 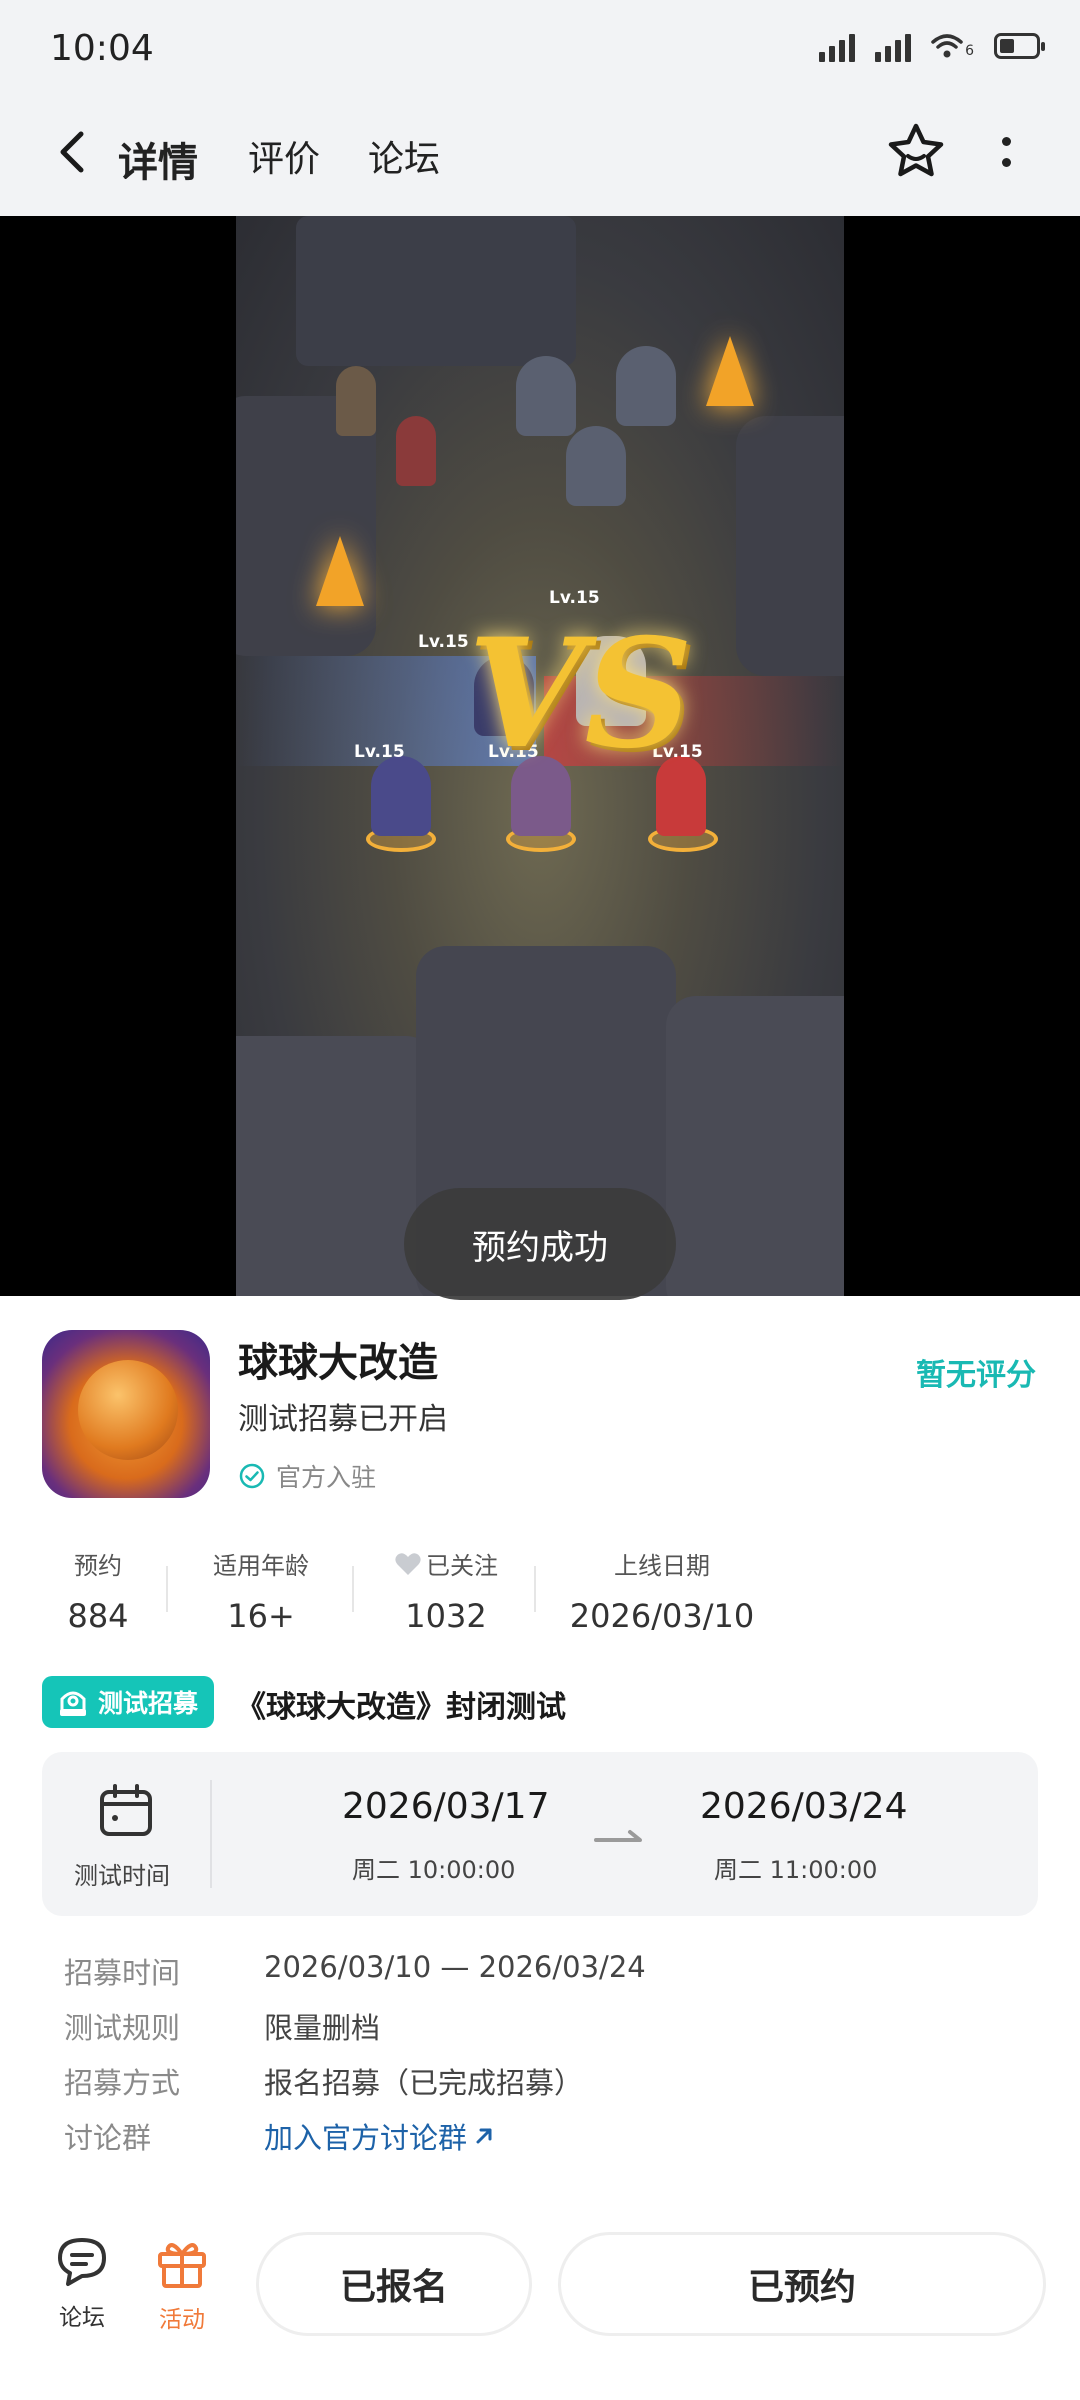 What do you see at coordinates (338, 1363) in the screenshot?
I see `app-name: 球球大改造` at bounding box center [338, 1363].